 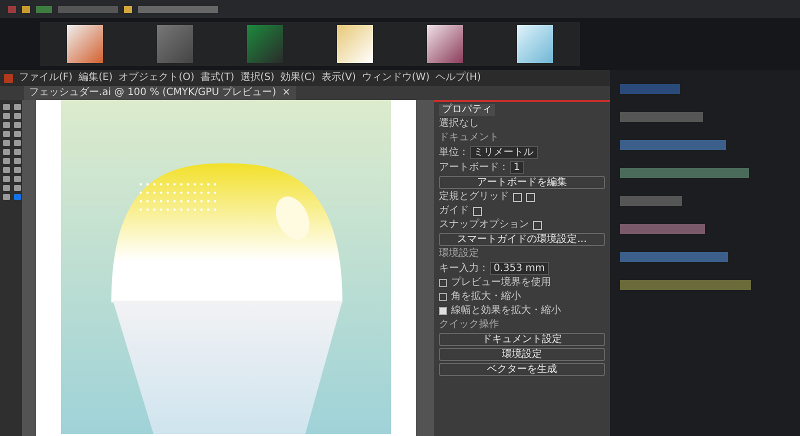 What do you see at coordinates (504, 152) in the screenshot?
I see `unit-dropdown: ミリメートル` at bounding box center [504, 152].